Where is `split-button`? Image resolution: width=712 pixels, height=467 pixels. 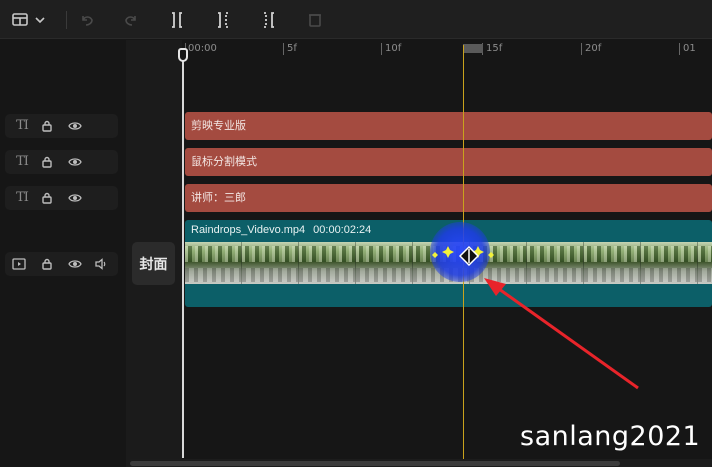
split-button is located at coordinates (177, 20).